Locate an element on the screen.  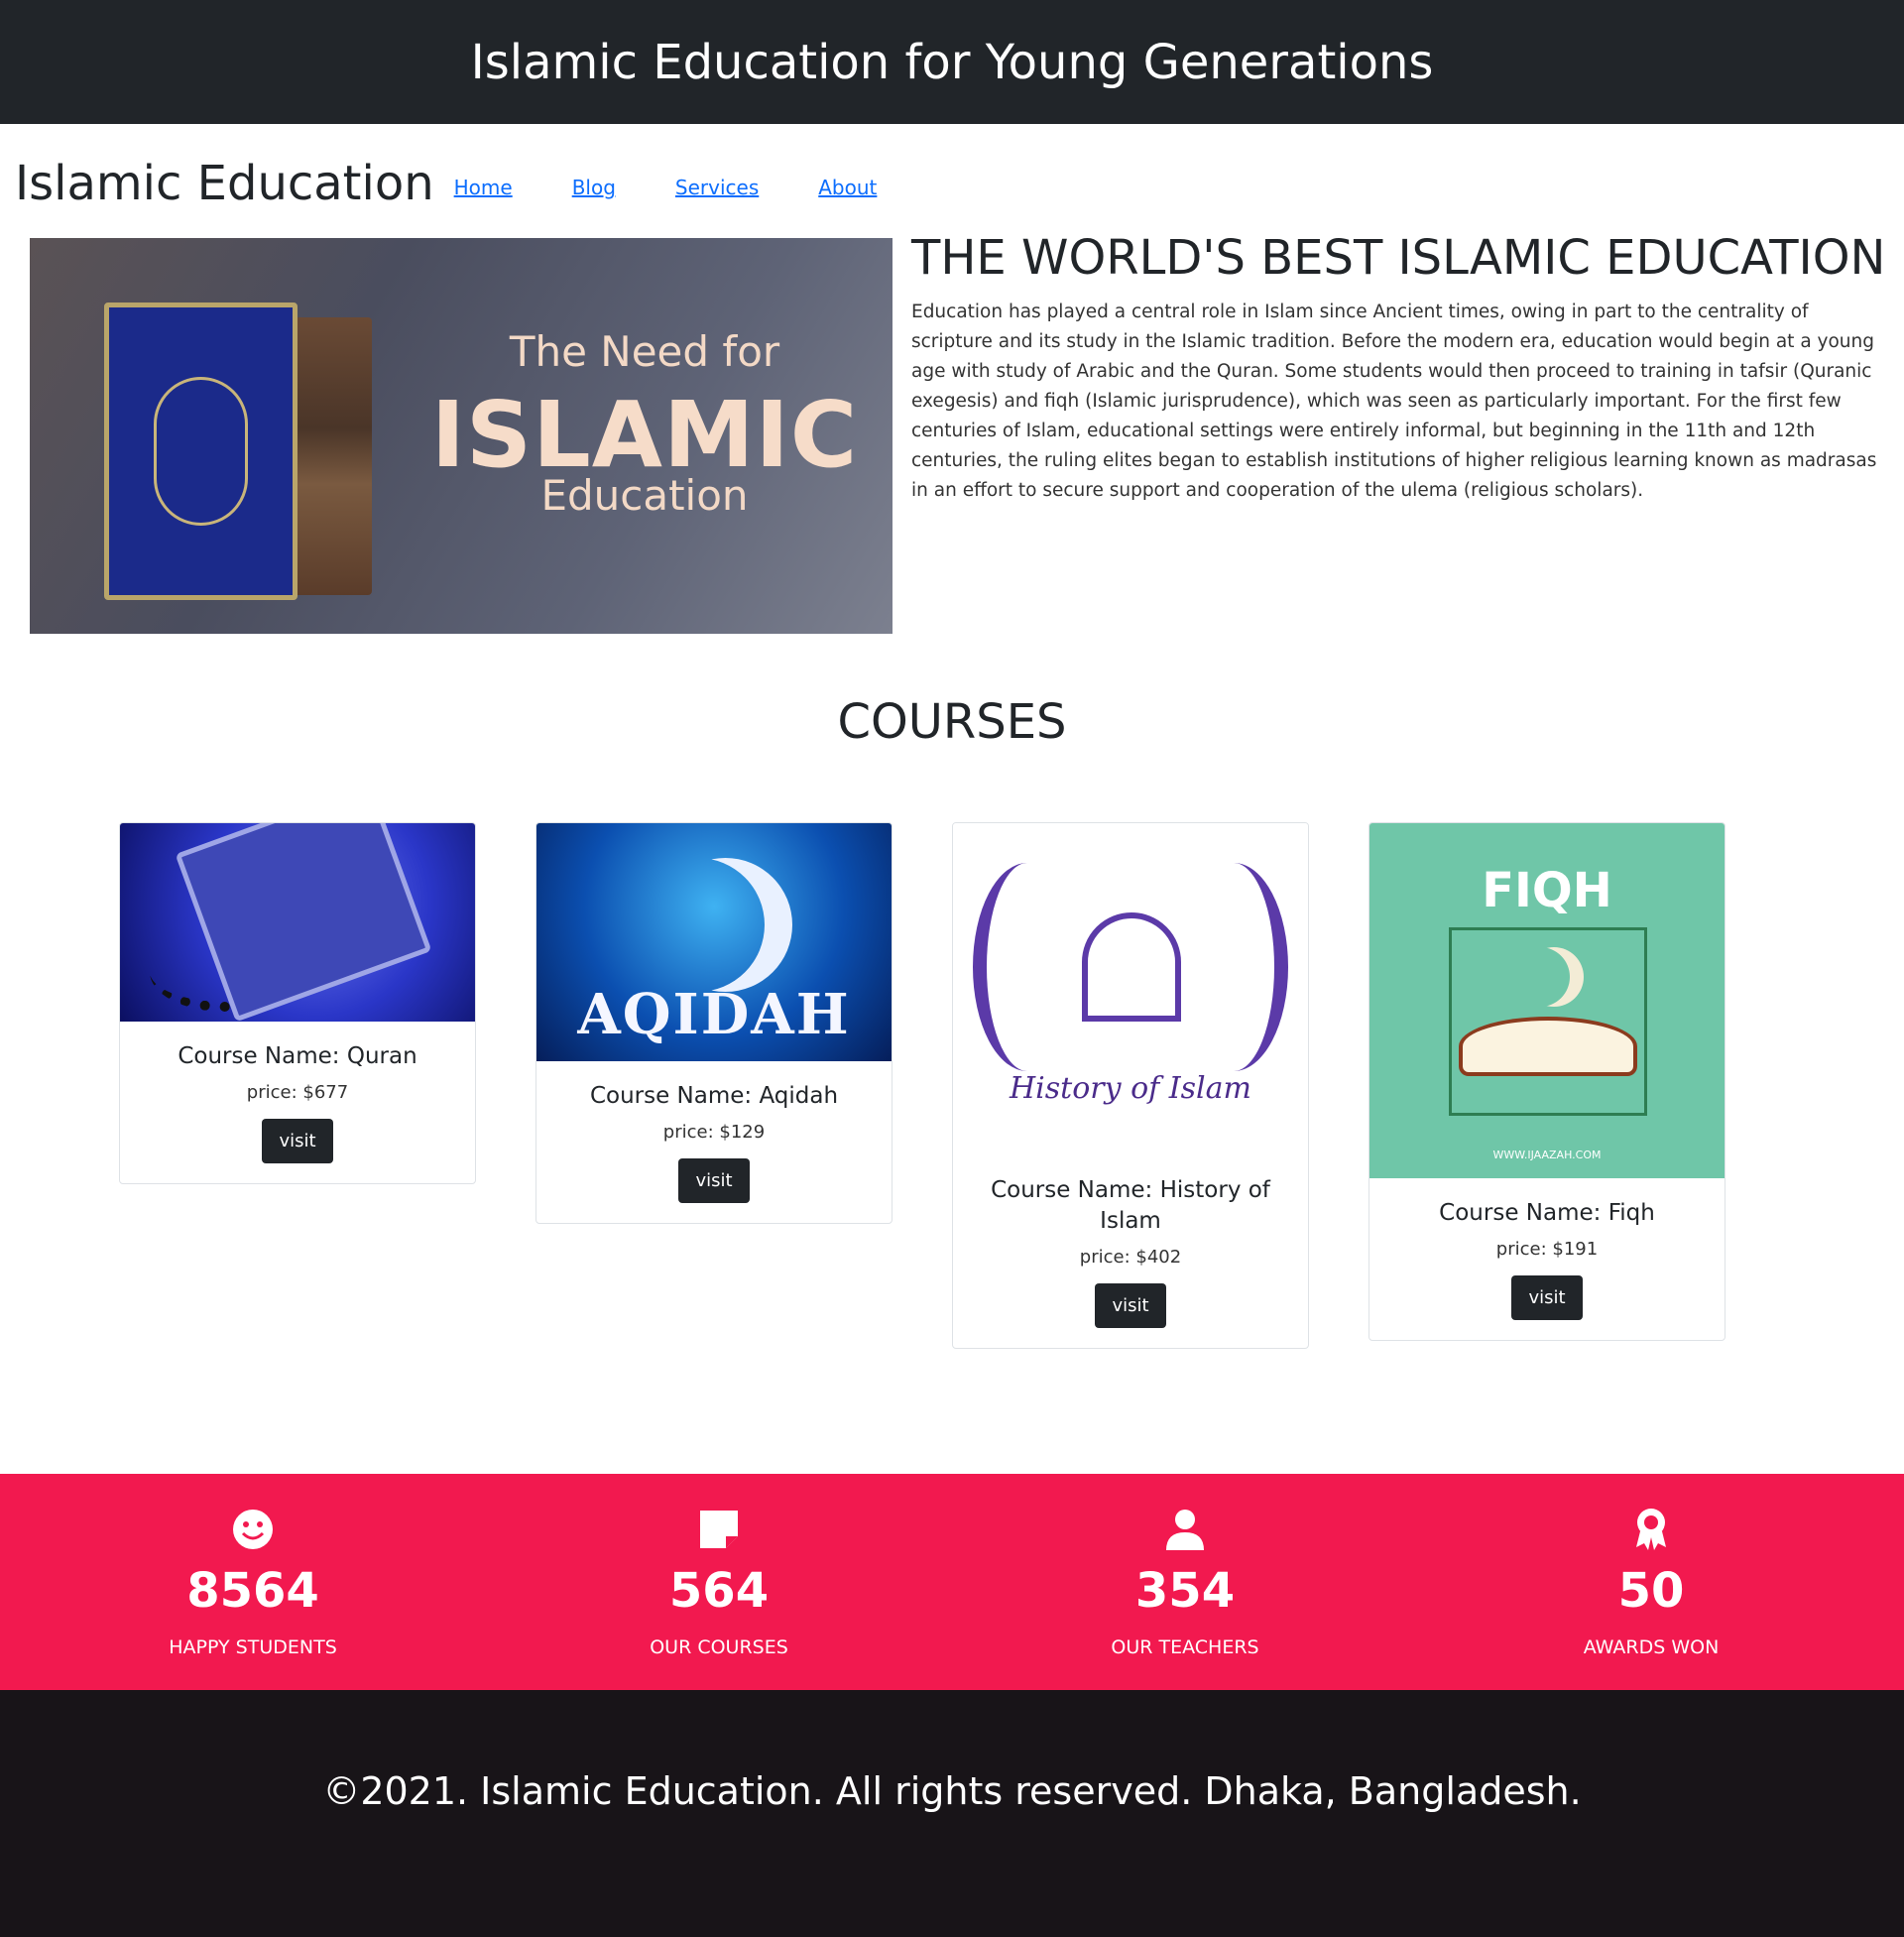
brand-logo: Islamic Education is located at coordinates (224, 183).